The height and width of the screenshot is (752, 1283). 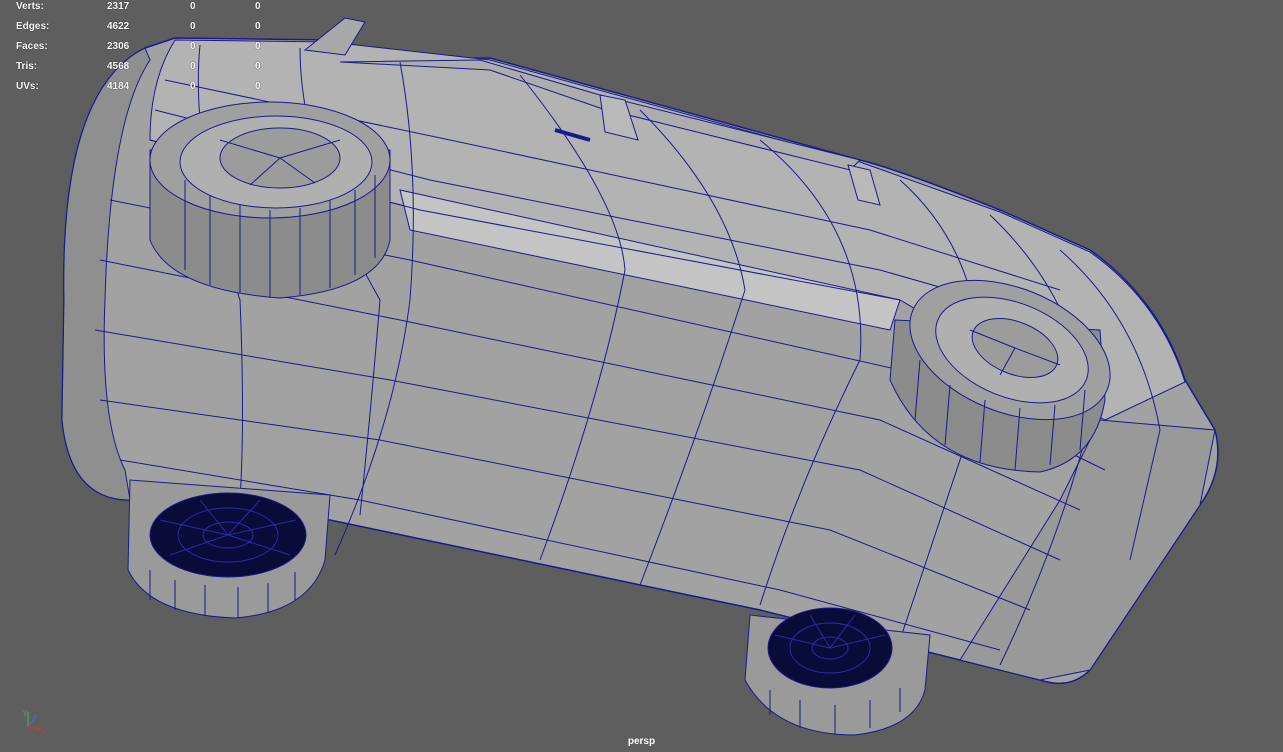 I want to click on axis-x-label: x, so click(x=44, y=732).